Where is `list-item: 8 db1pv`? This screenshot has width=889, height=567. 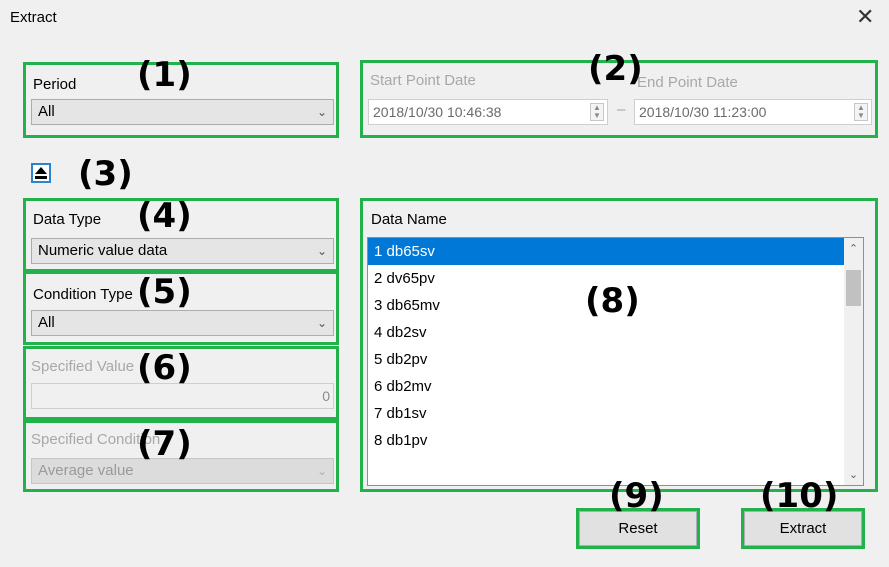 list-item: 8 db1pv is located at coordinates (606, 440).